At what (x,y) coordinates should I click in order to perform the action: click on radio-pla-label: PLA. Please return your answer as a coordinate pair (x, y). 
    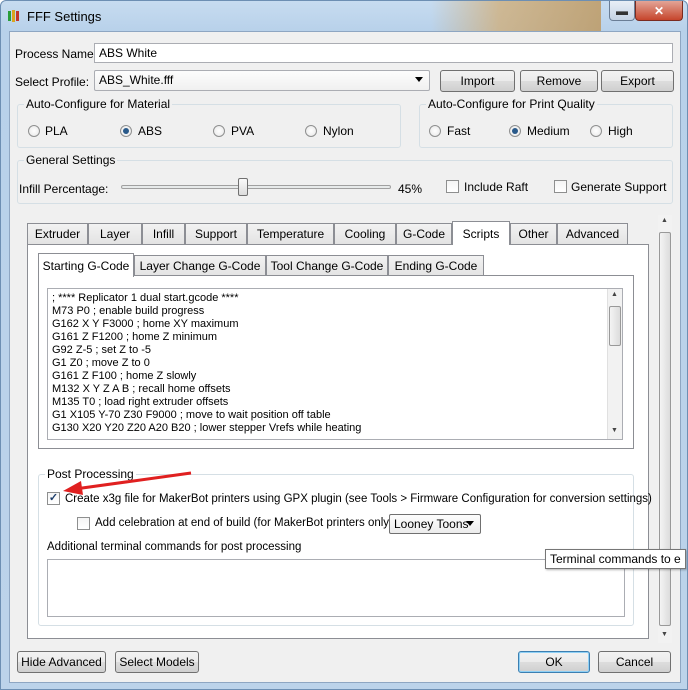
    Looking at the image, I should click on (56, 131).